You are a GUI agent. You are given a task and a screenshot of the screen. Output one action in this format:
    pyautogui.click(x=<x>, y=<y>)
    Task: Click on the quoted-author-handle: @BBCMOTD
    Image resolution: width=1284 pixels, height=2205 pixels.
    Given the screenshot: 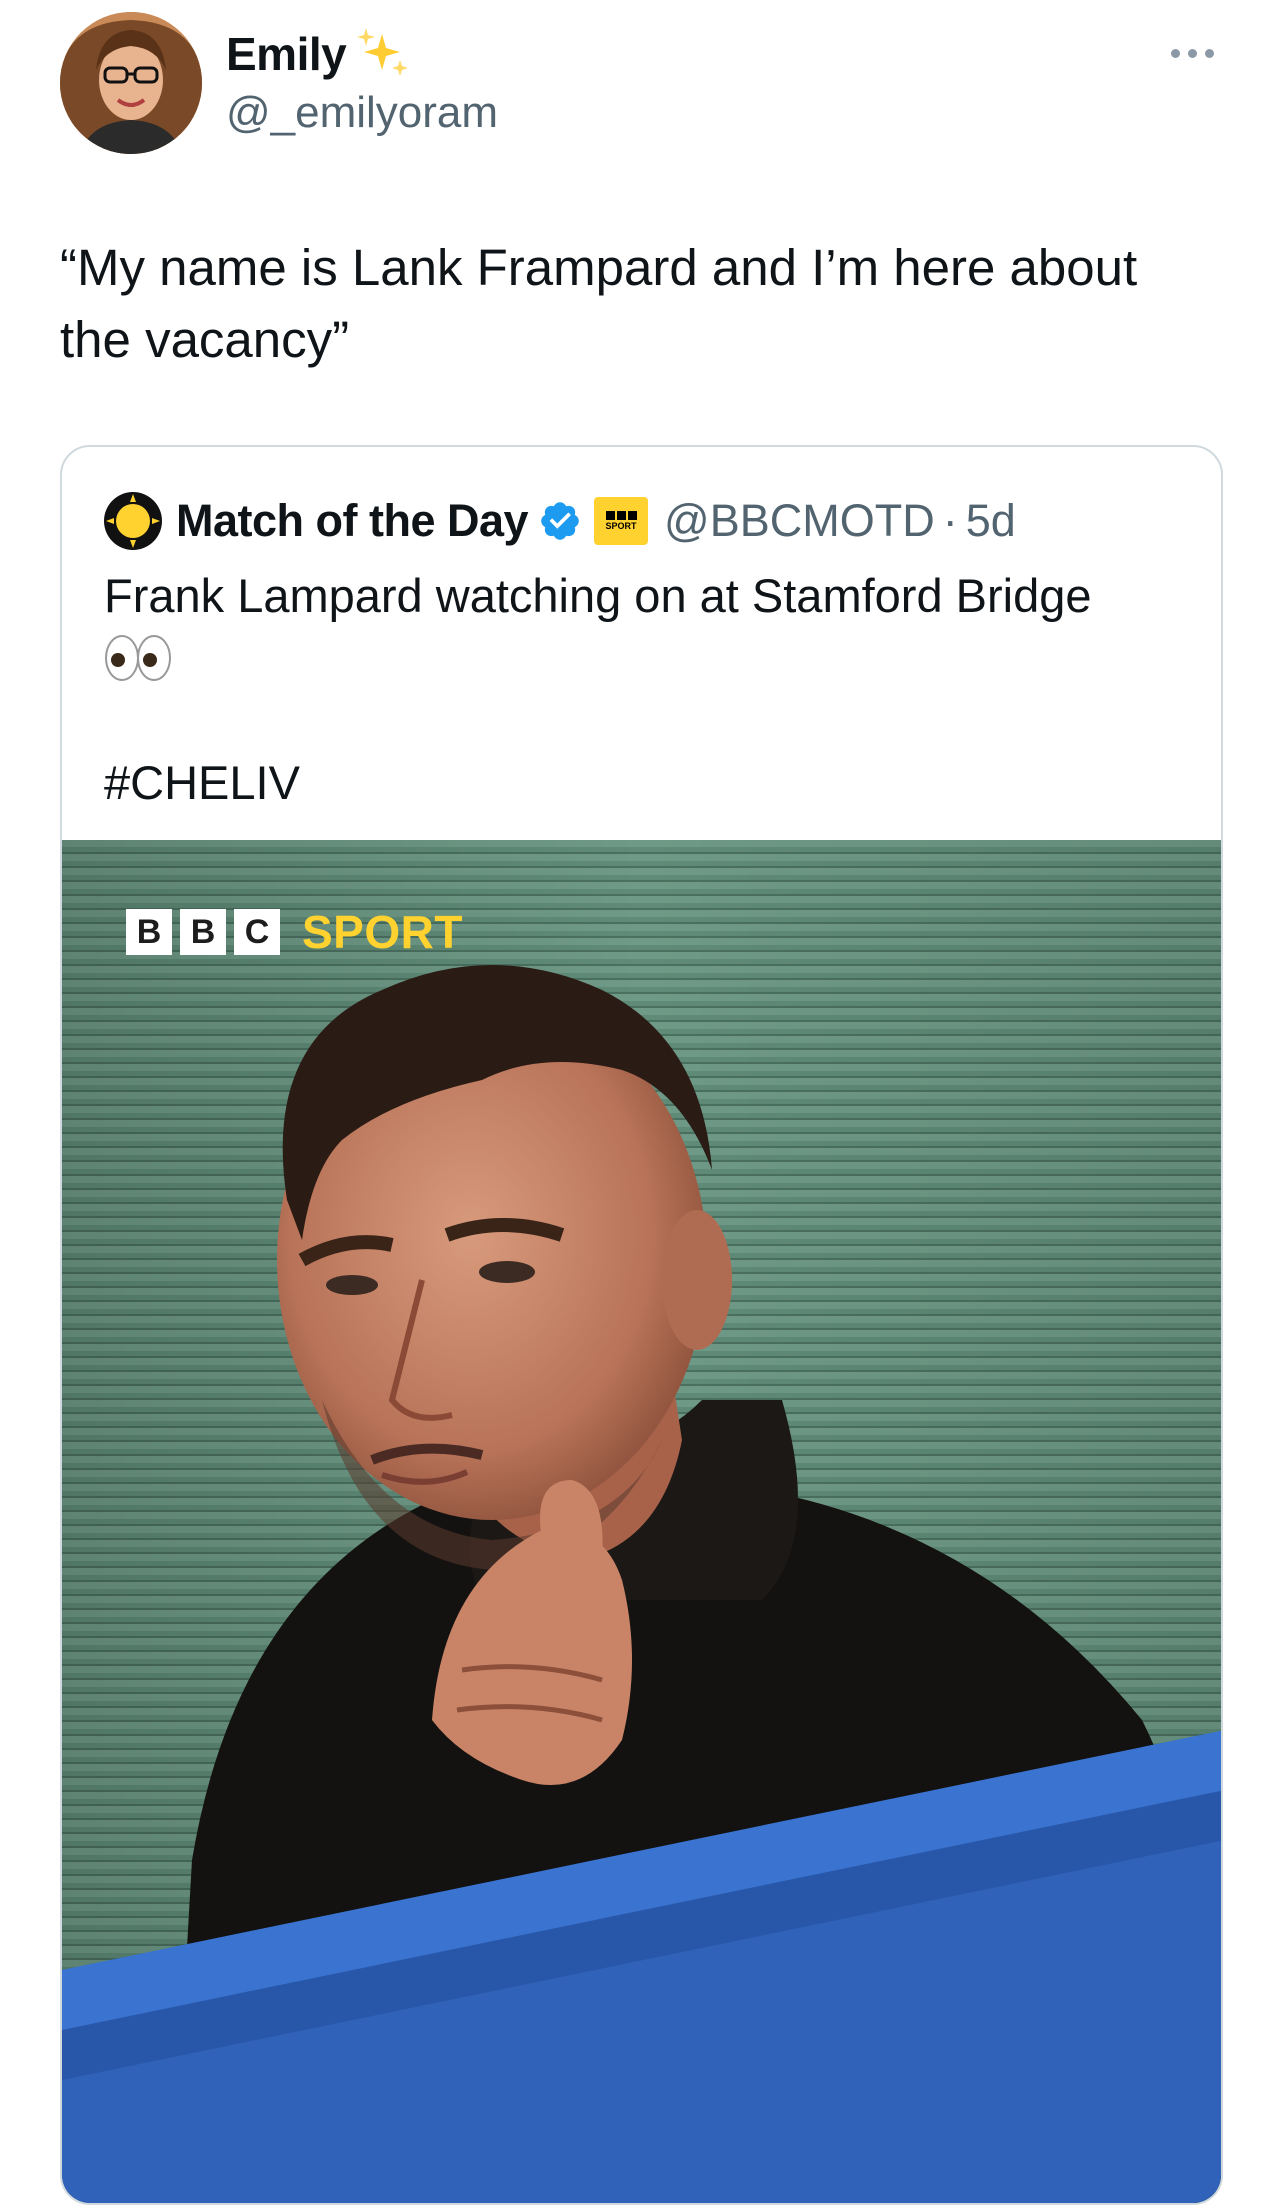 What is the action you would take?
    pyautogui.click(x=799, y=521)
    